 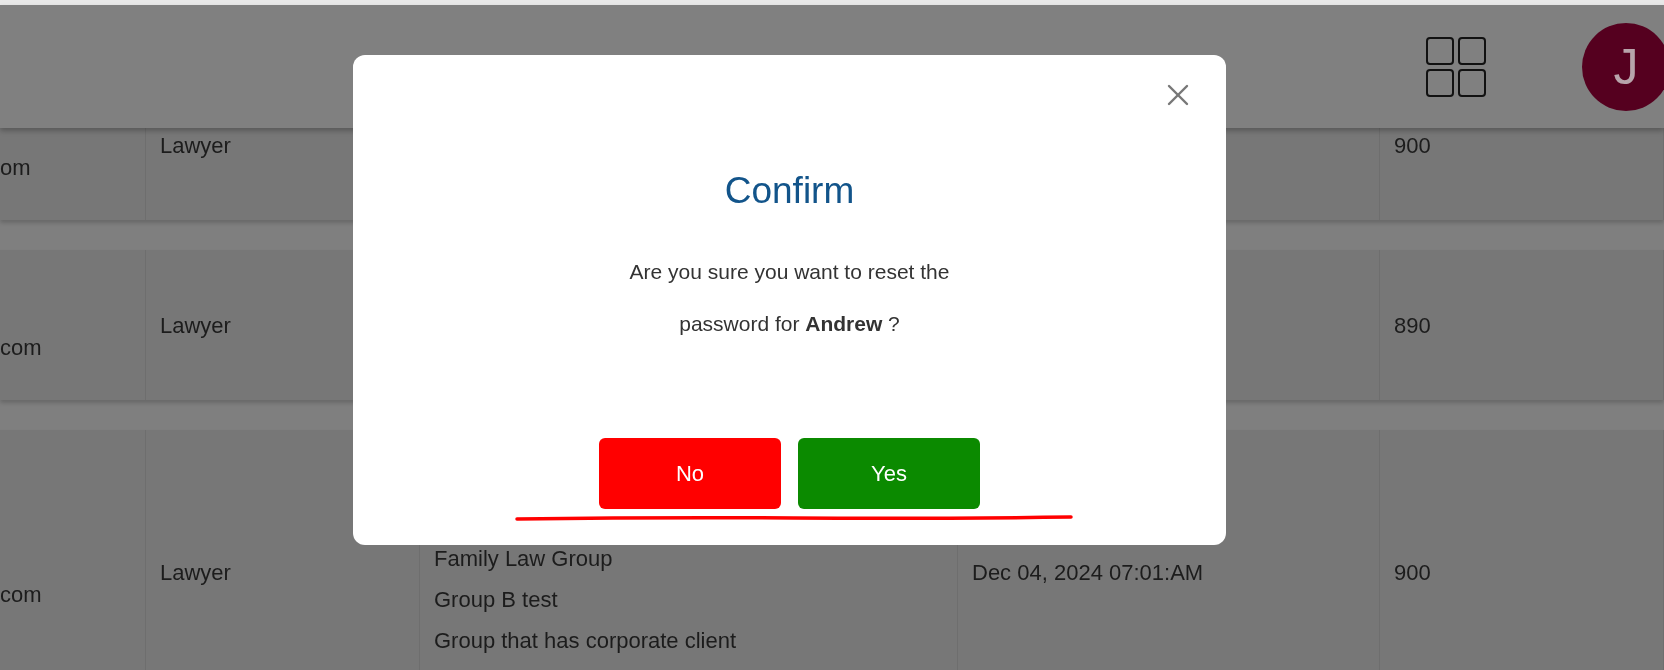 I want to click on table-cell-text: 890, so click(x=1413, y=325).